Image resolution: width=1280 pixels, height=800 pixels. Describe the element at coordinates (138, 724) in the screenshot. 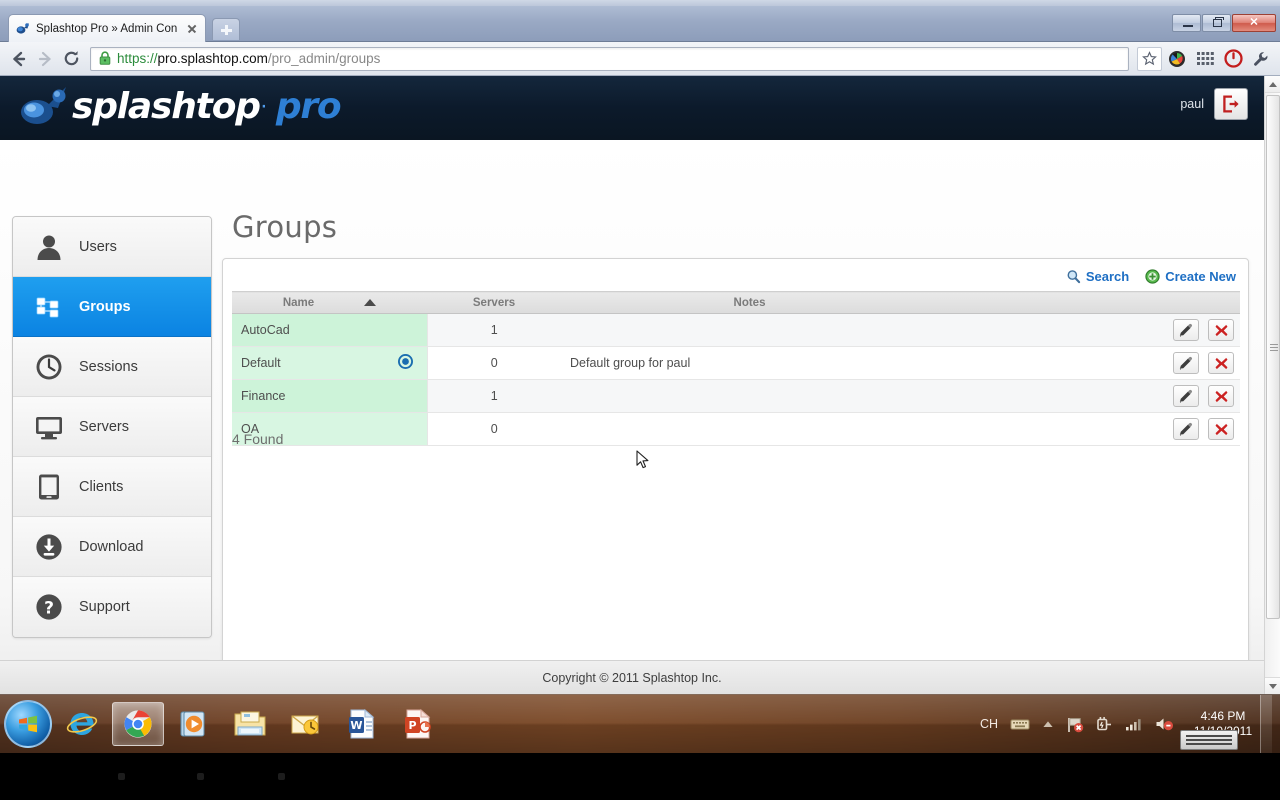

I see `taskbar-app-google-chrome` at that location.